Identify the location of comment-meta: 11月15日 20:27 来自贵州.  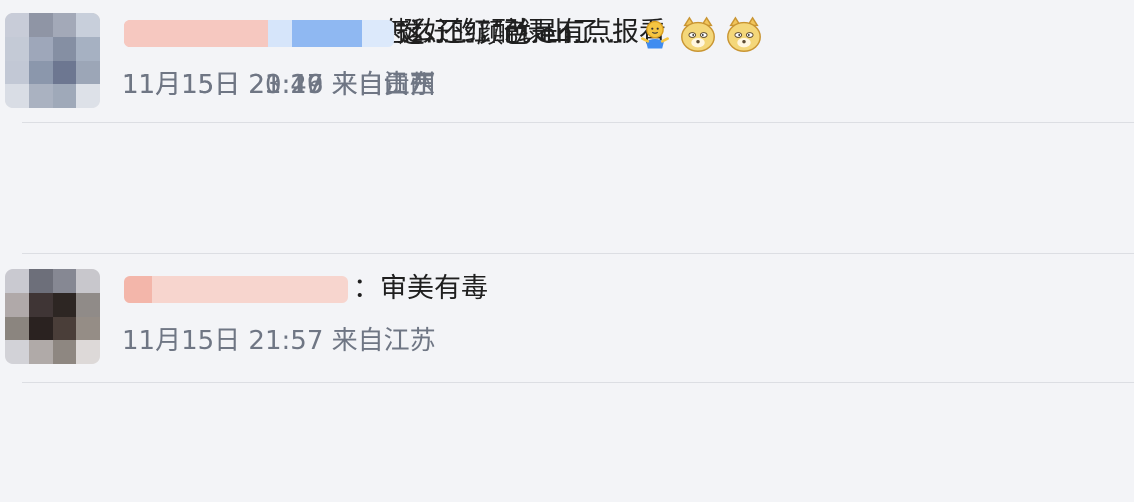
(279, 85).